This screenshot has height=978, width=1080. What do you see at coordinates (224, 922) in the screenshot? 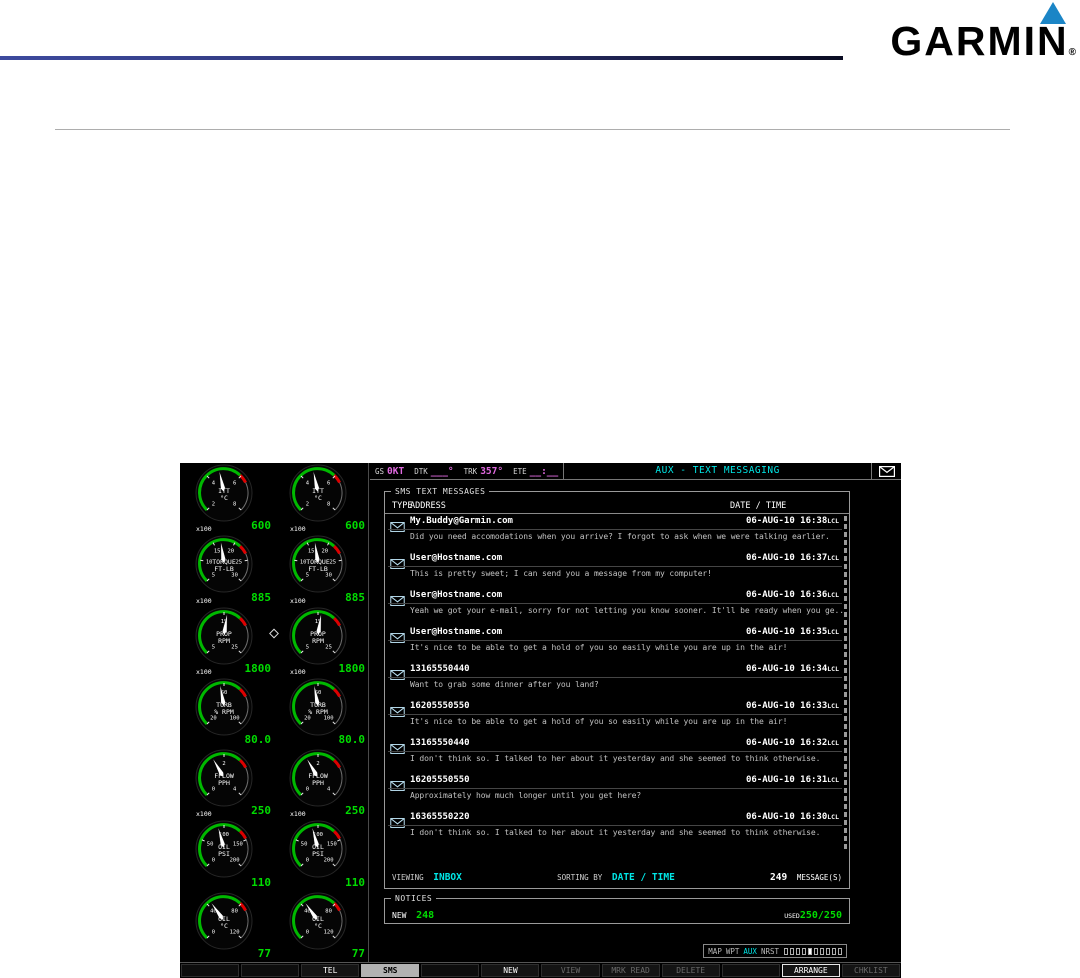
I see `gauge-label: OIL °C` at bounding box center [224, 922].